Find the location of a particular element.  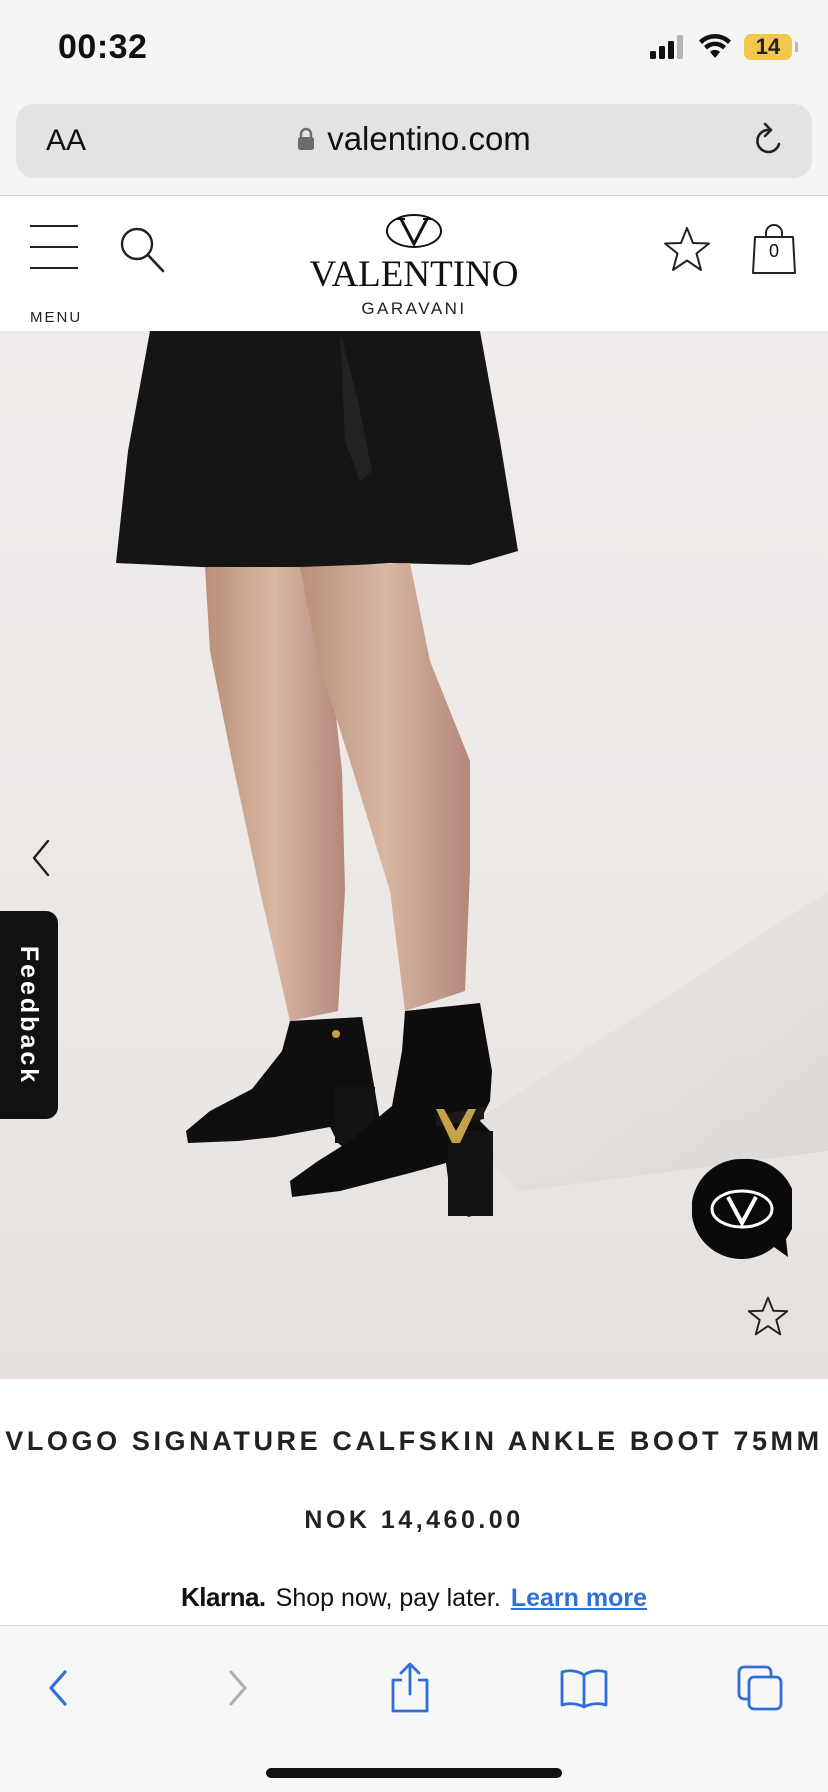

battery-indicator: 14 is located at coordinates (771, 47).